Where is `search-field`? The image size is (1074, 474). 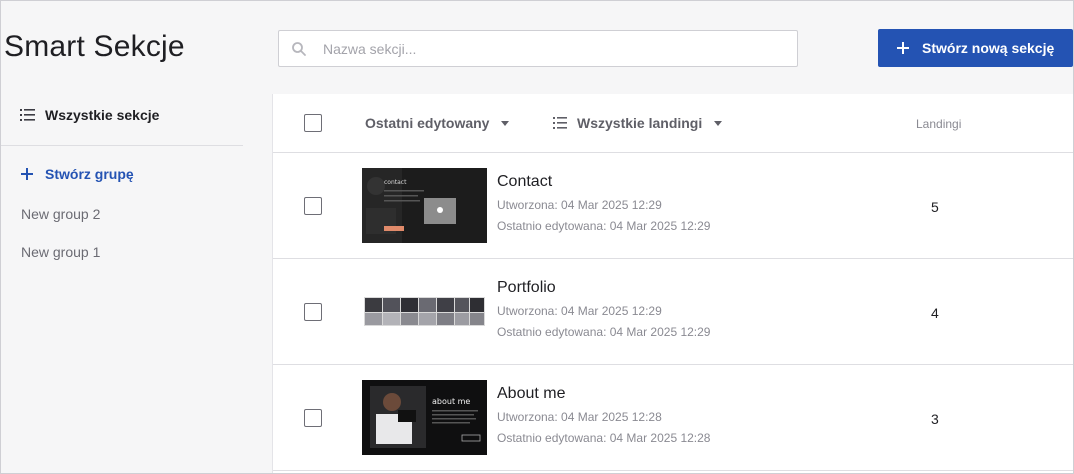
search-field is located at coordinates (538, 48).